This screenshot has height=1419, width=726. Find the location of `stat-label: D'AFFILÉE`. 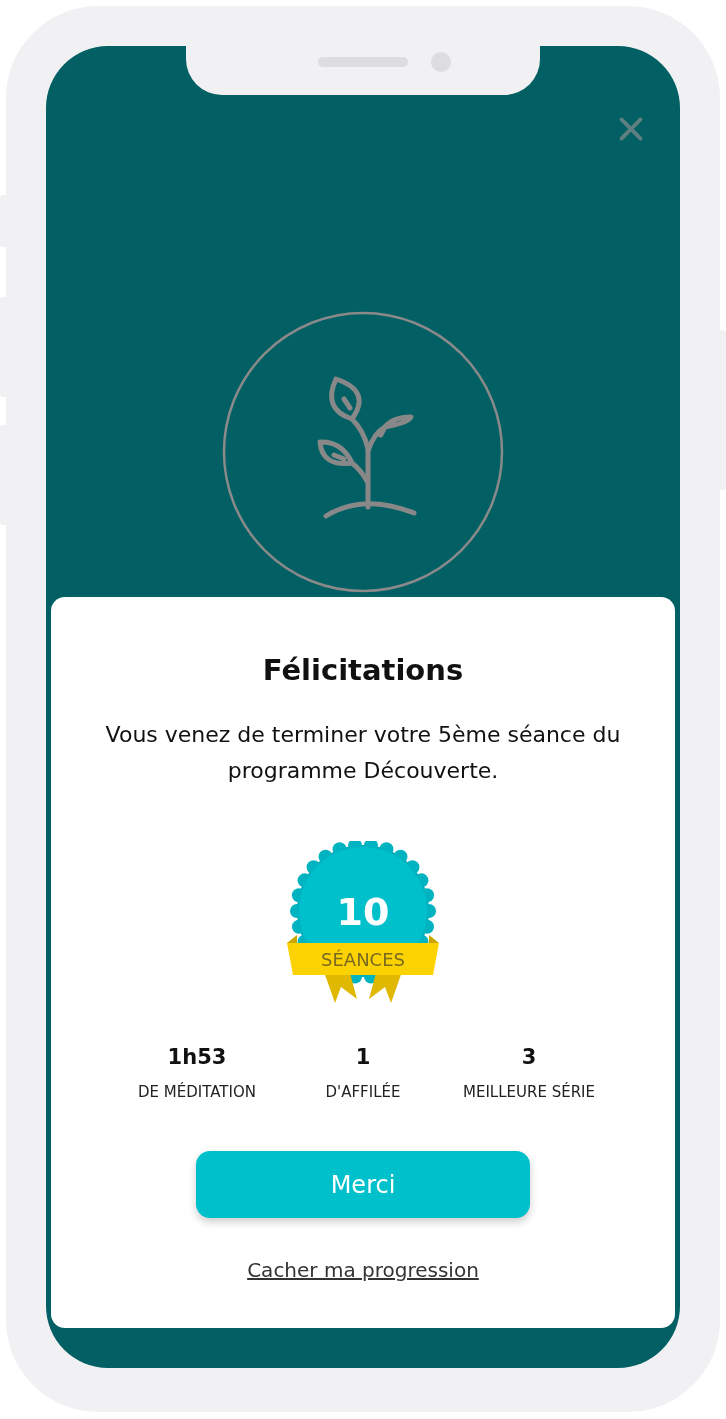

stat-label: D'AFFILÉE is located at coordinates (363, 1092).